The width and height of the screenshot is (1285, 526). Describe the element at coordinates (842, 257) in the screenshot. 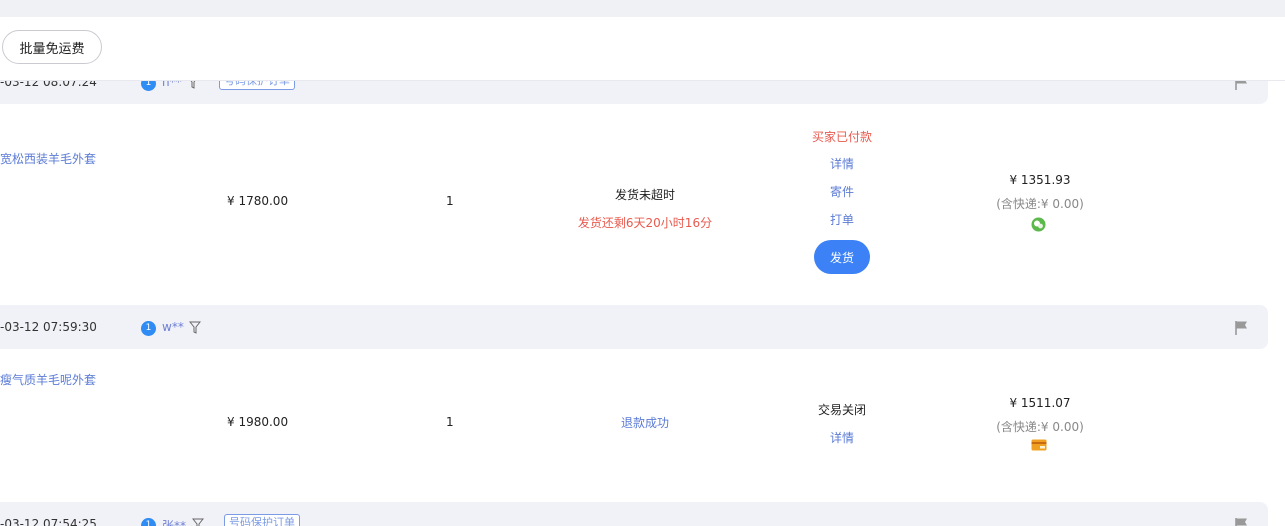

I see `ship-button: 发货` at that location.